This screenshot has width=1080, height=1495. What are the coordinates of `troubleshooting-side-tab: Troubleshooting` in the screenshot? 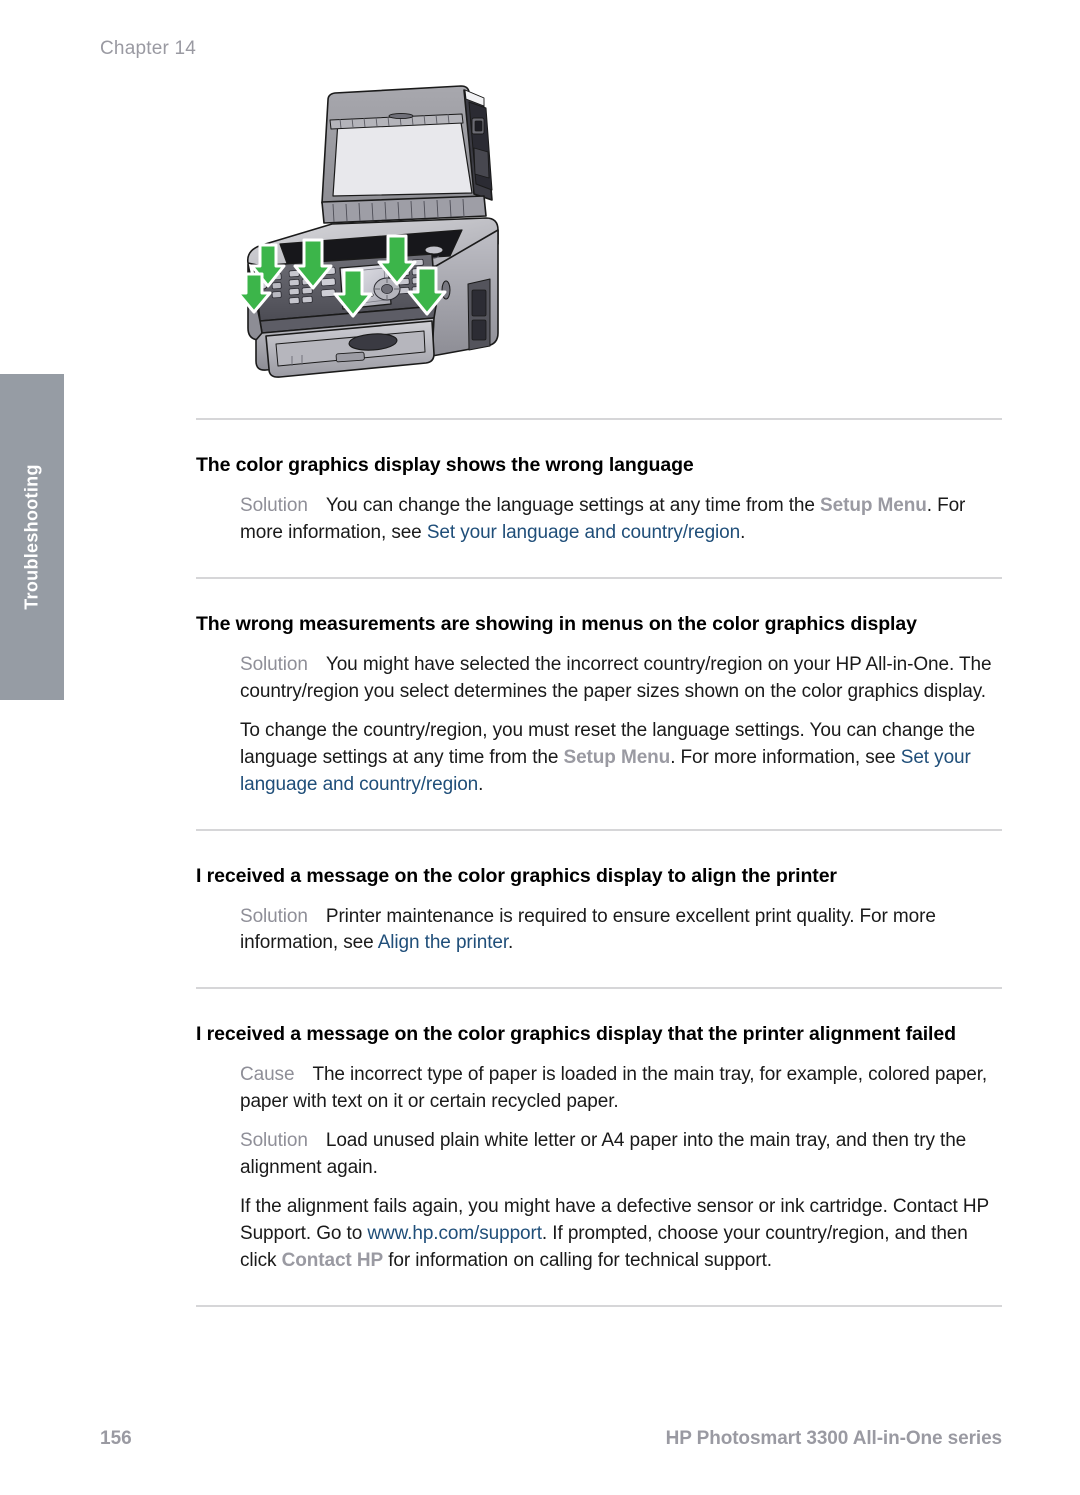 It's located at (32, 537).